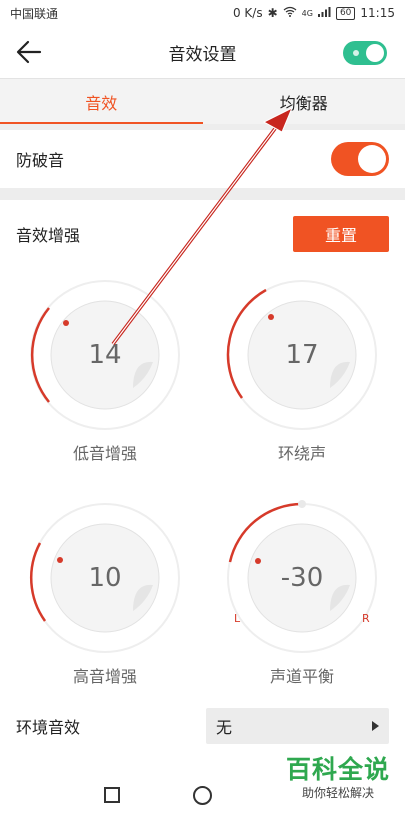  I want to click on toggle-knob, so click(372, 159).